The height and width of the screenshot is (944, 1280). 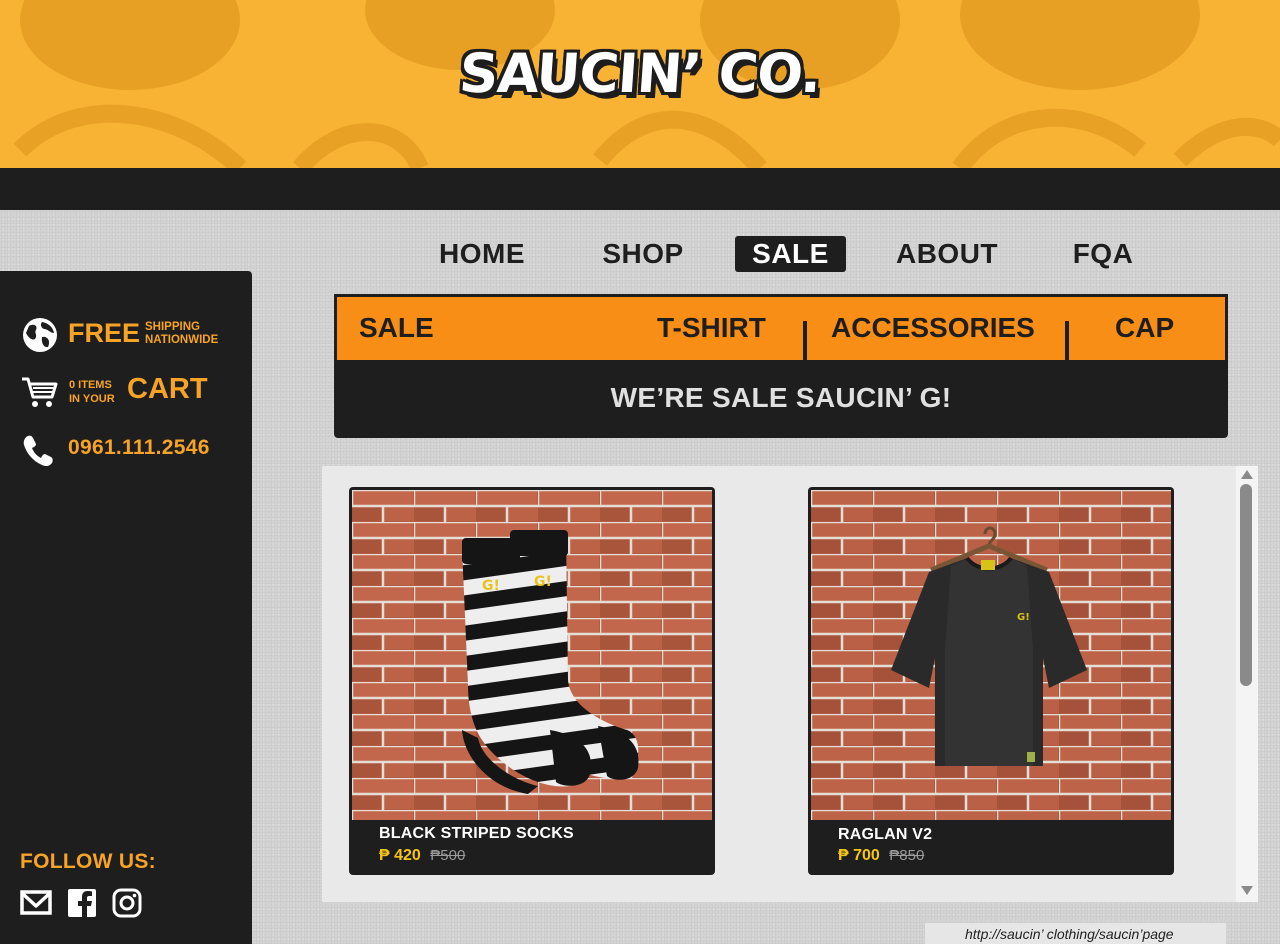 I want to click on nav-home: HOME, so click(x=482, y=254).